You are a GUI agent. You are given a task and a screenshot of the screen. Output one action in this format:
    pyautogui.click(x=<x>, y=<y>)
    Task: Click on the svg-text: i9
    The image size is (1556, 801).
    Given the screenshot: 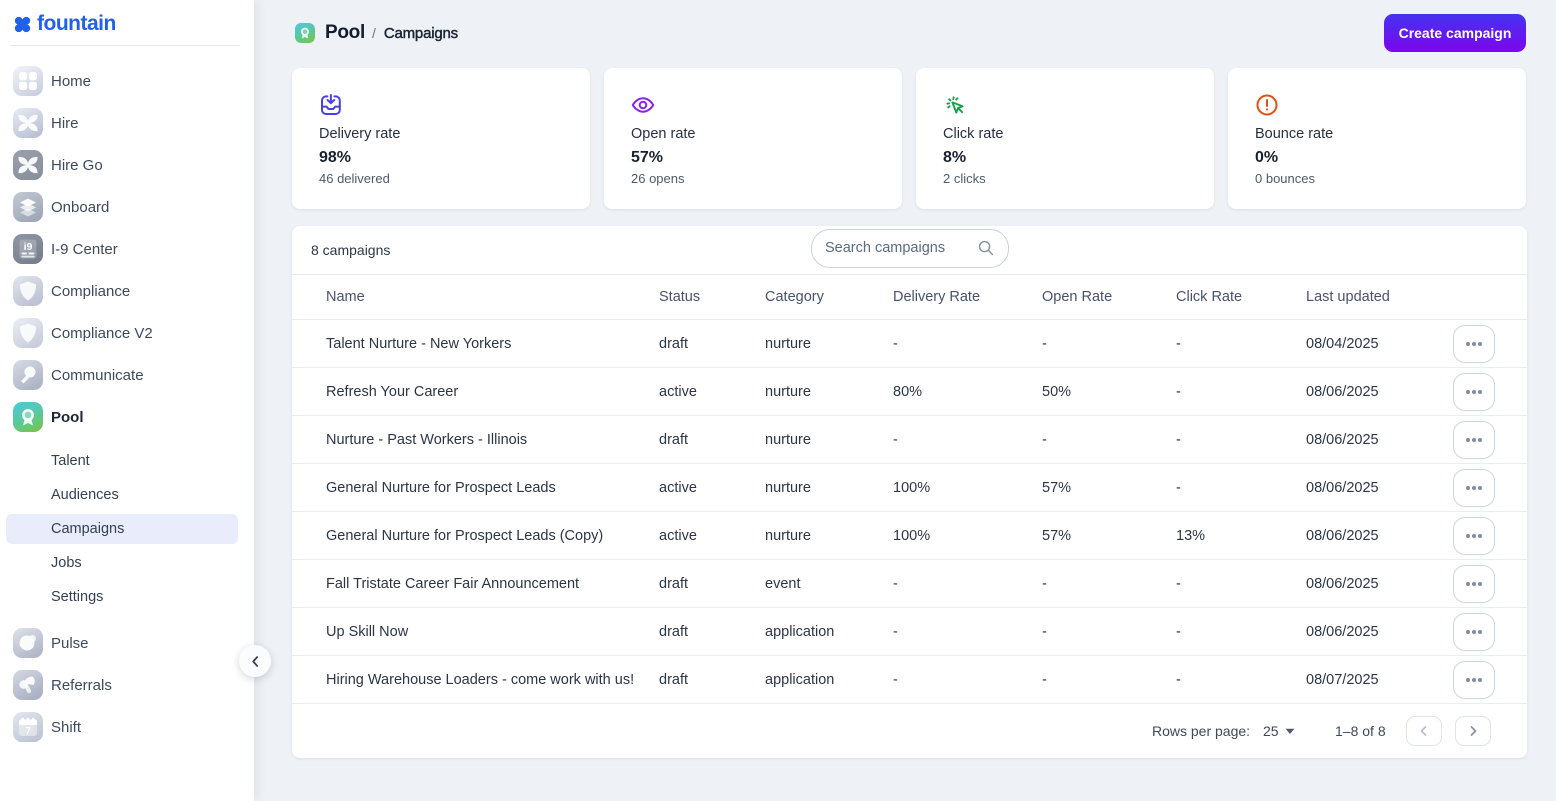 What is the action you would take?
    pyautogui.click(x=28, y=247)
    